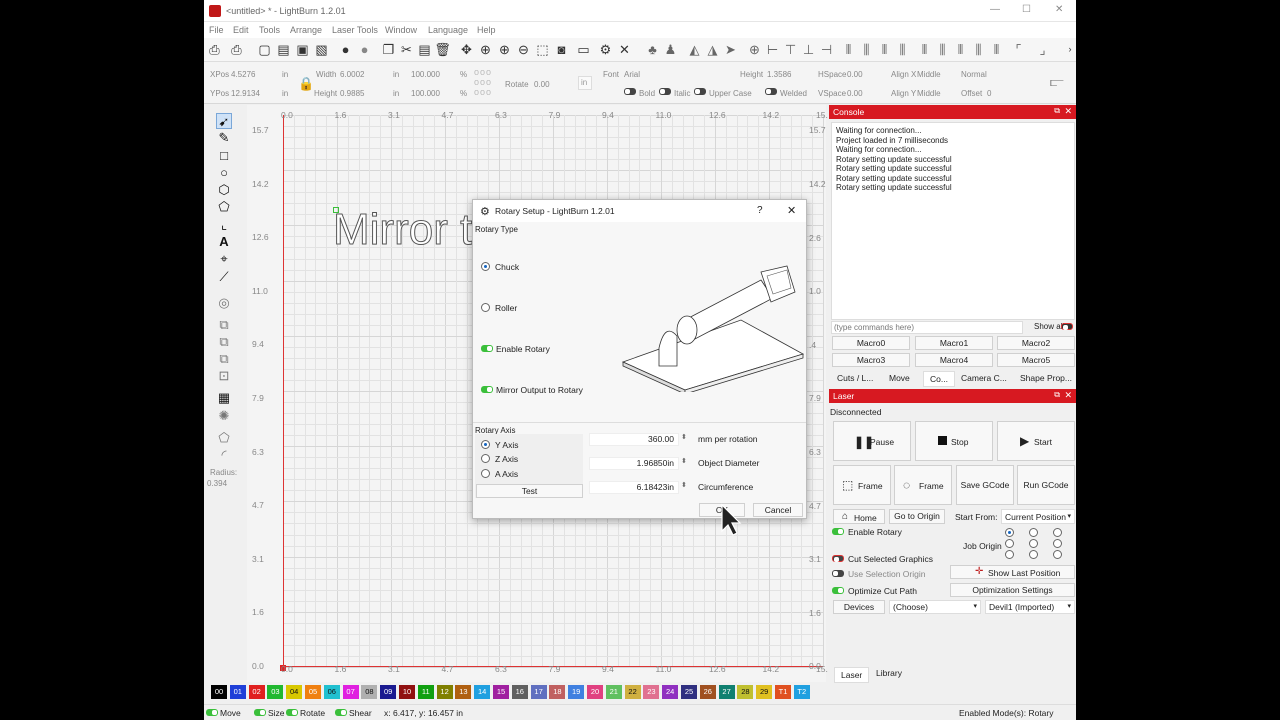 The image size is (1280, 720). What do you see at coordinates (345, 49) in the screenshot?
I see `undo-icon: ●` at bounding box center [345, 49].